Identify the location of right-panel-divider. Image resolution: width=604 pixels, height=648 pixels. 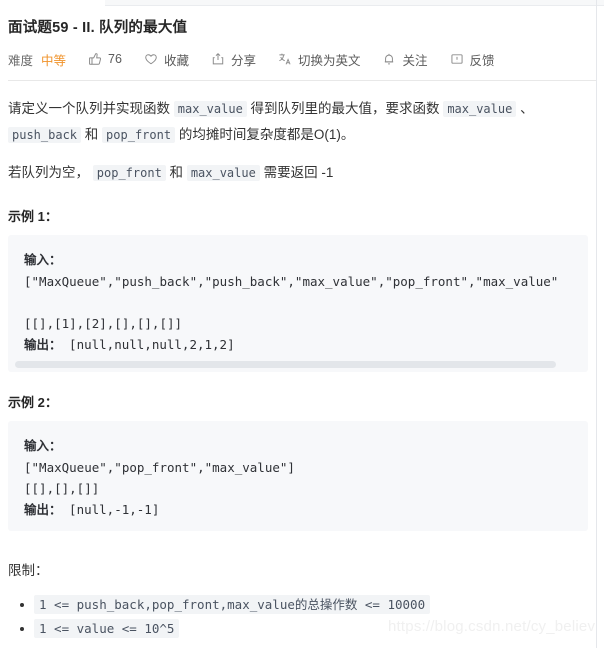
(596, 324).